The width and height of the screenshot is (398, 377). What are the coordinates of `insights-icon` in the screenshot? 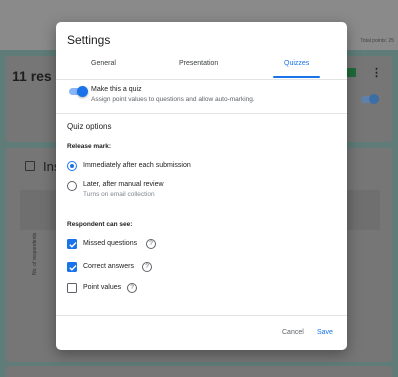 It's located at (30, 166).